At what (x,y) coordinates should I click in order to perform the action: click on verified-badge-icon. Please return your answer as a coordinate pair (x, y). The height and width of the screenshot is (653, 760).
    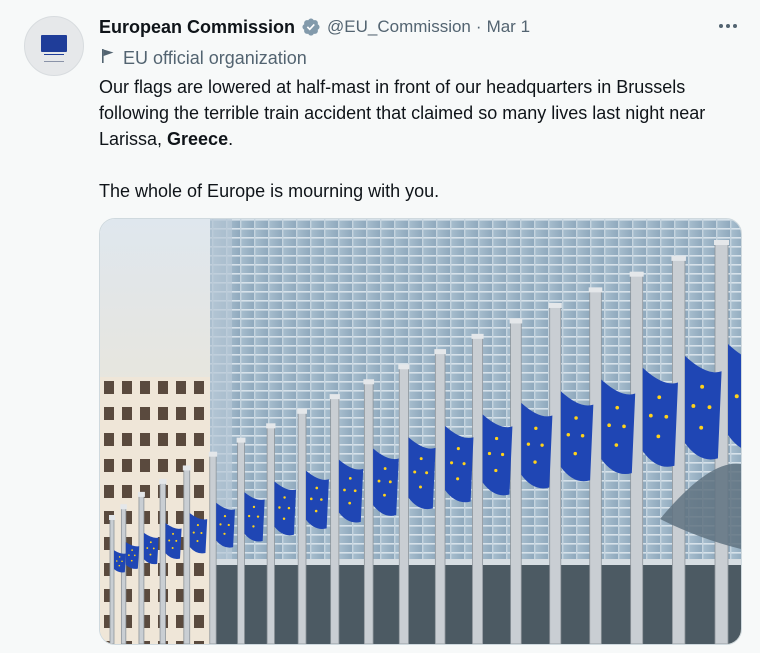
    Looking at the image, I should click on (311, 27).